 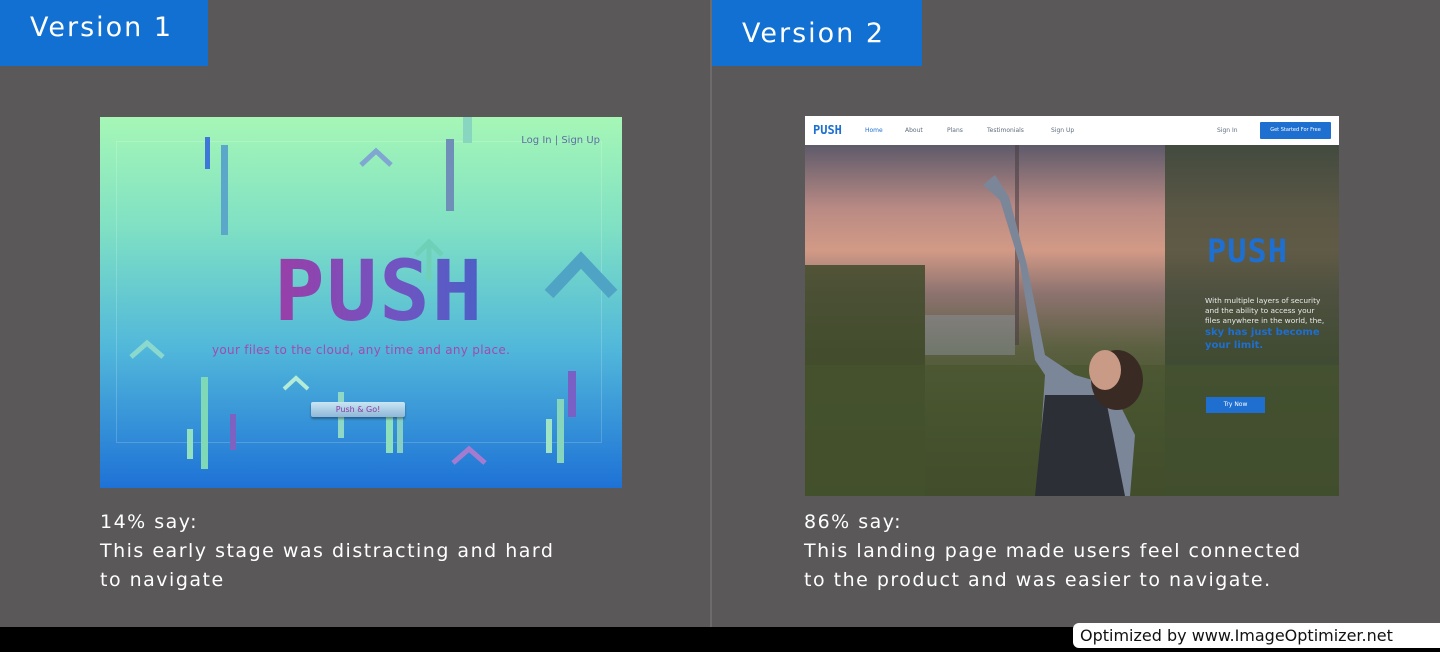 I want to click on nav-testimonials: Testimonials, so click(x=1005, y=130).